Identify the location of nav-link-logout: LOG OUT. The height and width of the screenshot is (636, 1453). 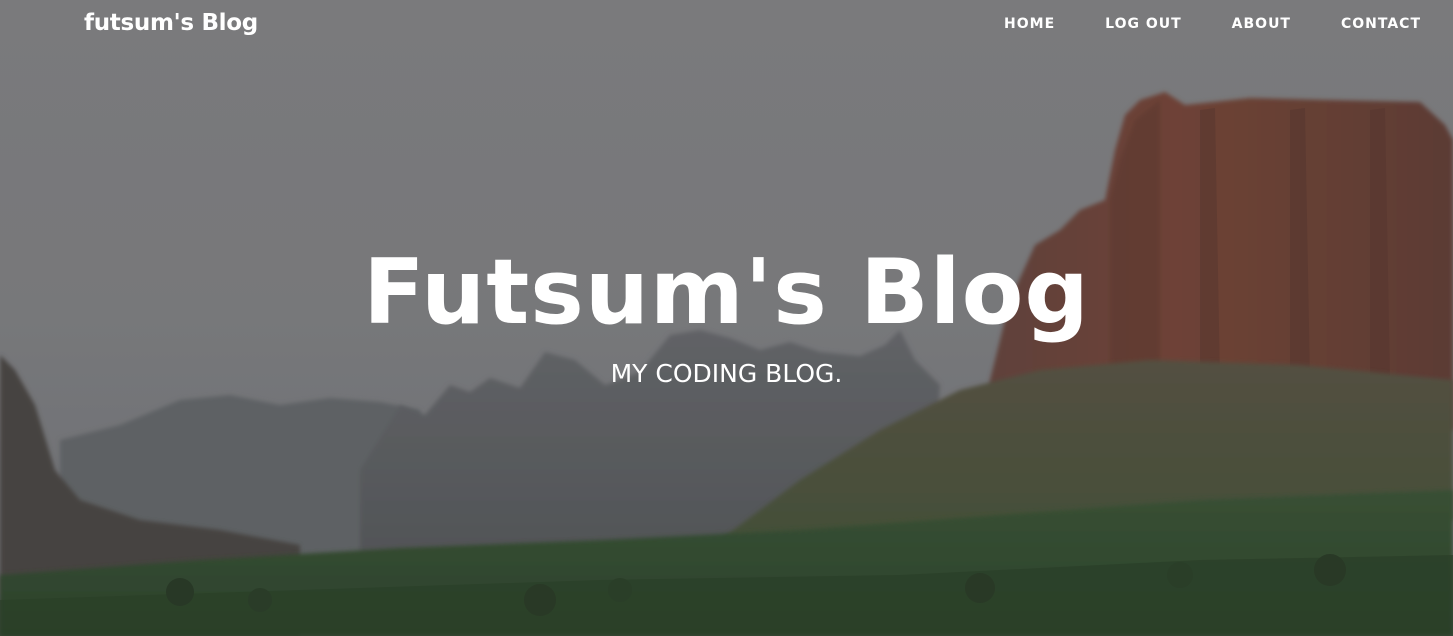
(1143, 24).